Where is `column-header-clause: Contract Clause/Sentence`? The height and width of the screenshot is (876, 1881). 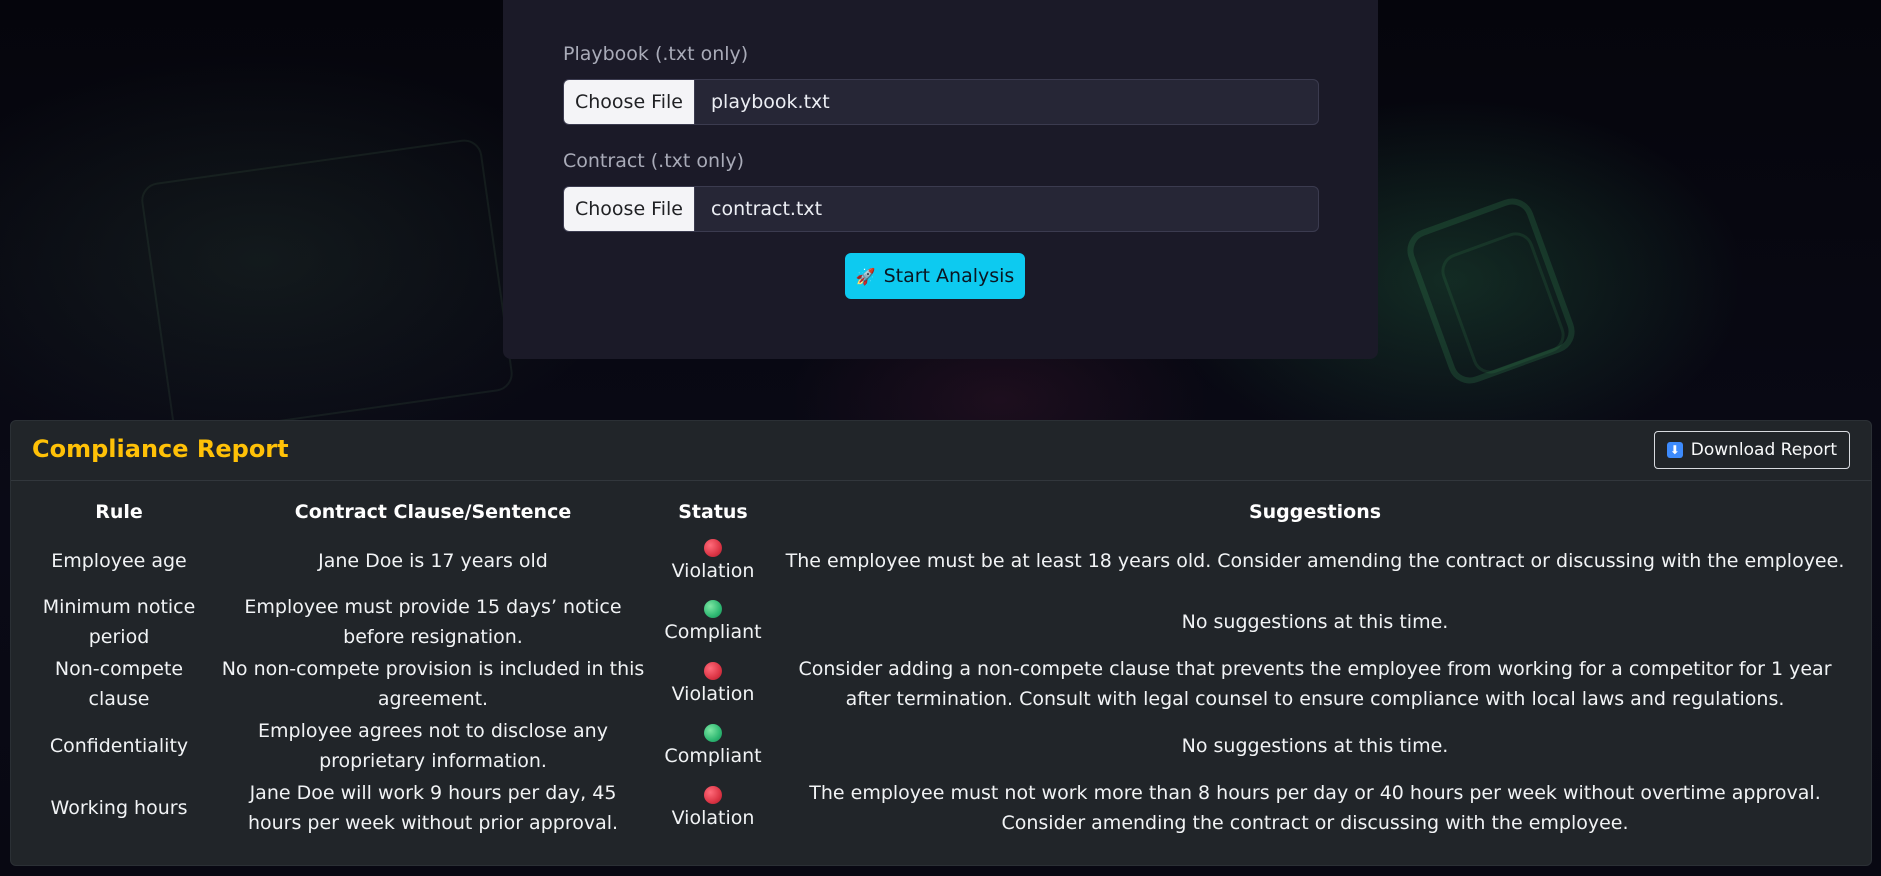 column-header-clause: Contract Clause/Sentence is located at coordinates (433, 512).